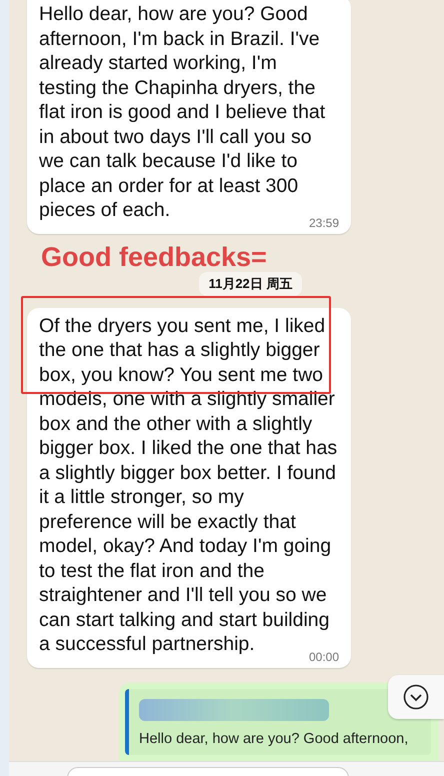  What do you see at coordinates (323, 223) in the screenshot?
I see `message-time: 23:59` at bounding box center [323, 223].